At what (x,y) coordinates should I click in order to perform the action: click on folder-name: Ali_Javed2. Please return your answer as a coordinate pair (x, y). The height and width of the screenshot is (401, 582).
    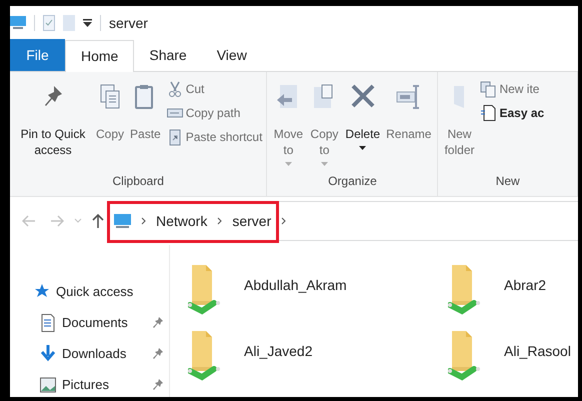
    Looking at the image, I should click on (278, 351).